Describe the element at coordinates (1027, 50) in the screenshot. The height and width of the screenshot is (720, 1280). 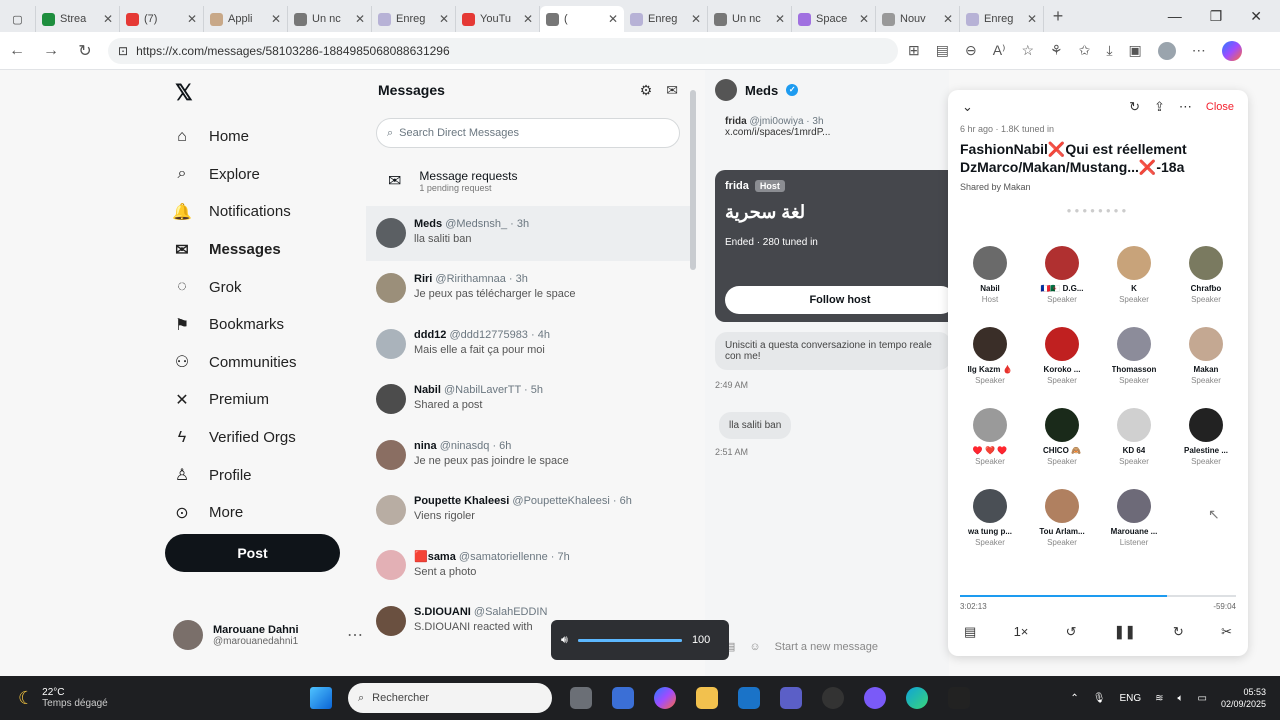
I see `favorite-icon: ☆` at that location.